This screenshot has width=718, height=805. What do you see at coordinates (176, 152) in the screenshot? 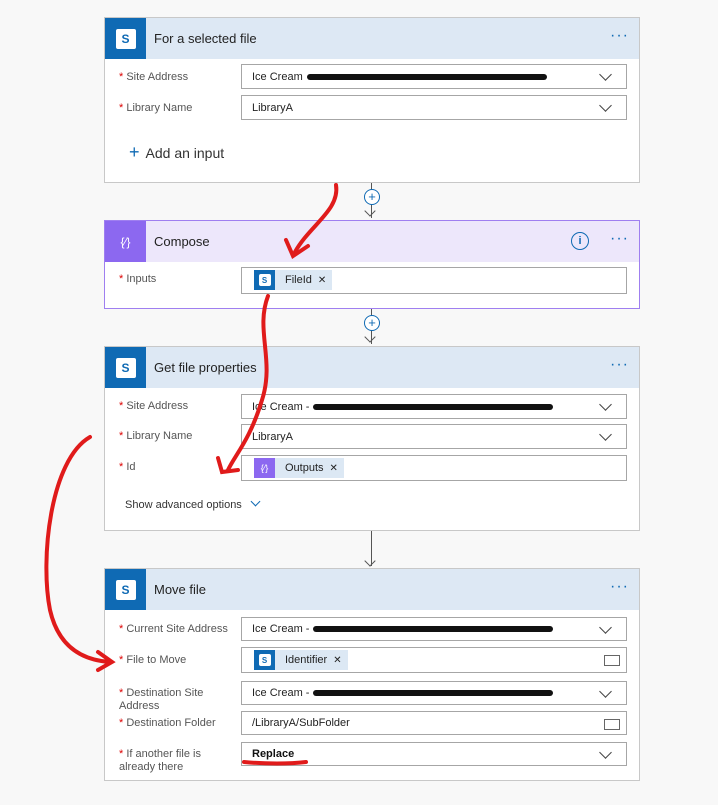
I see `add-input-button: + Add an input` at bounding box center [176, 152].